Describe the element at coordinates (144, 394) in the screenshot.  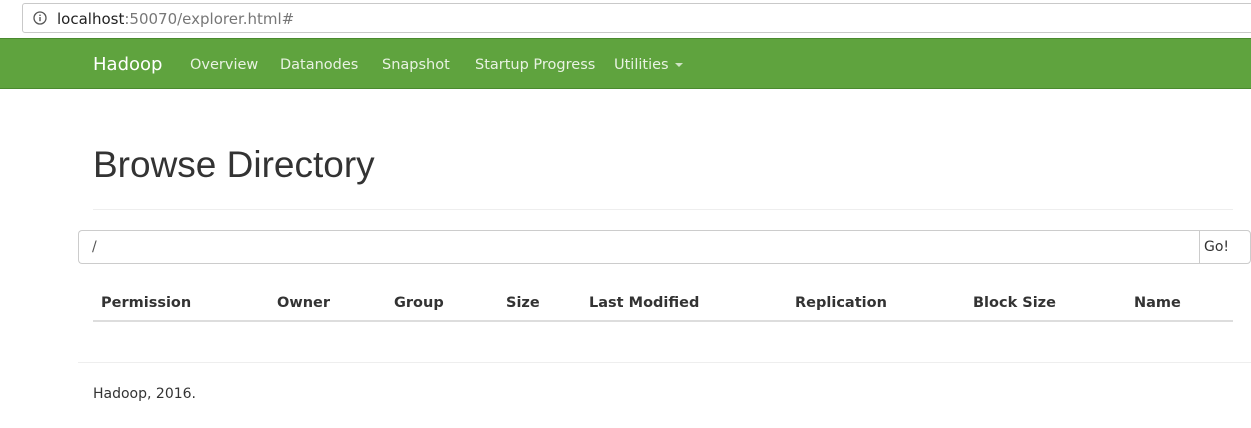
I see `footer-copyright: Hadoop, 2016.` at that location.